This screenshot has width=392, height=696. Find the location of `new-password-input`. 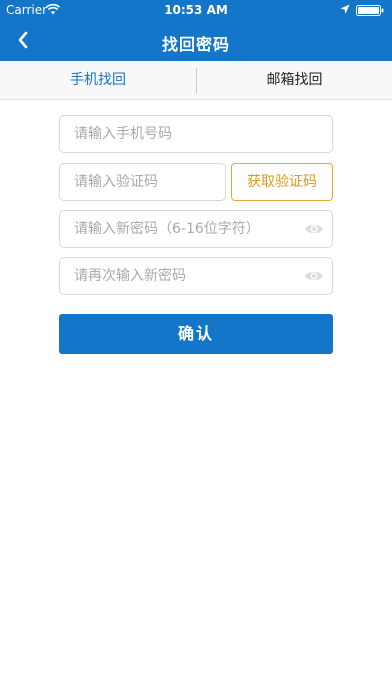

new-password-input is located at coordinates (196, 229).